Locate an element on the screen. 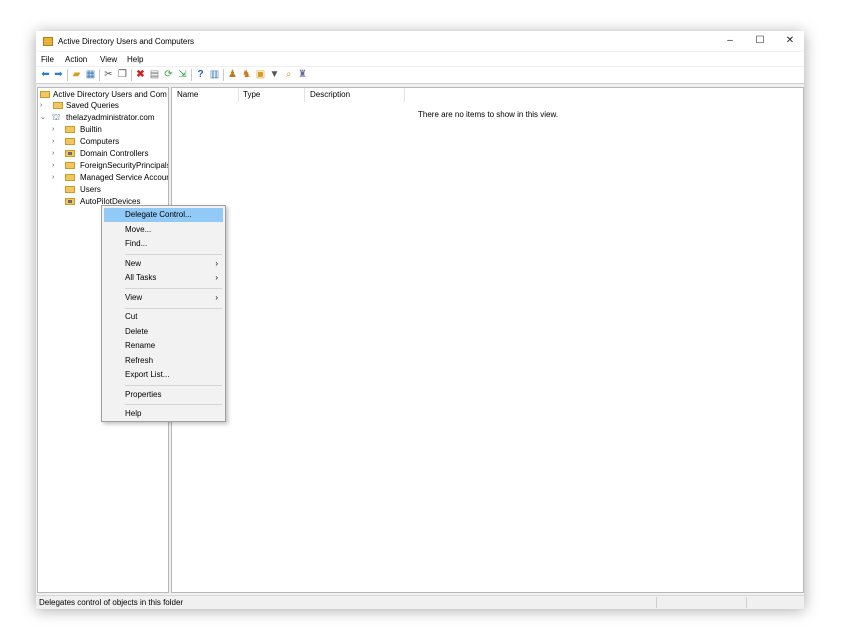  tree-item-label: Managed Service Accour is located at coordinates (124, 177).